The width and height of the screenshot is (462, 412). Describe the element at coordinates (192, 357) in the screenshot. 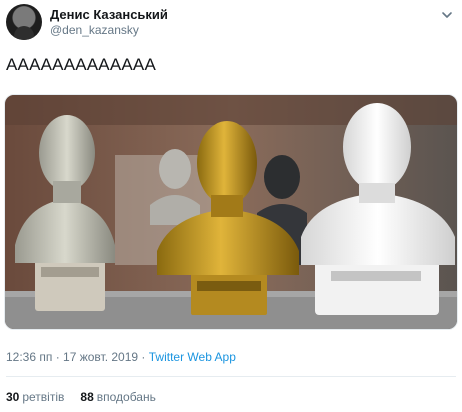

I see `tweet-source-link: Twitter Web App` at that location.